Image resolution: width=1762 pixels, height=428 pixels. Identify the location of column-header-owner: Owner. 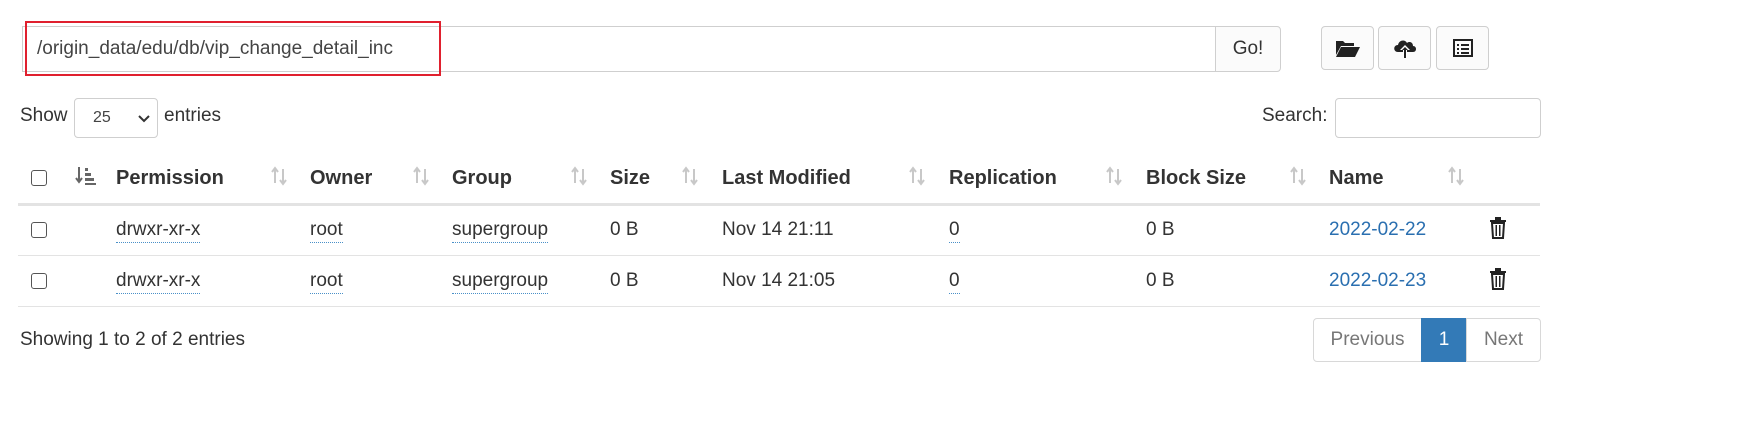
(341, 178).